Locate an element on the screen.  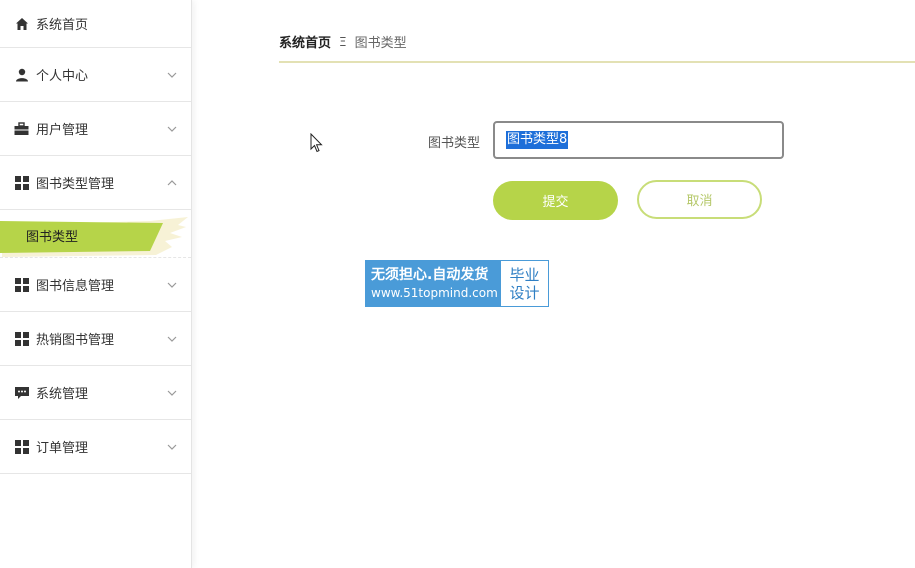
submenu-book-type: 图书类型 is located at coordinates (95, 234).